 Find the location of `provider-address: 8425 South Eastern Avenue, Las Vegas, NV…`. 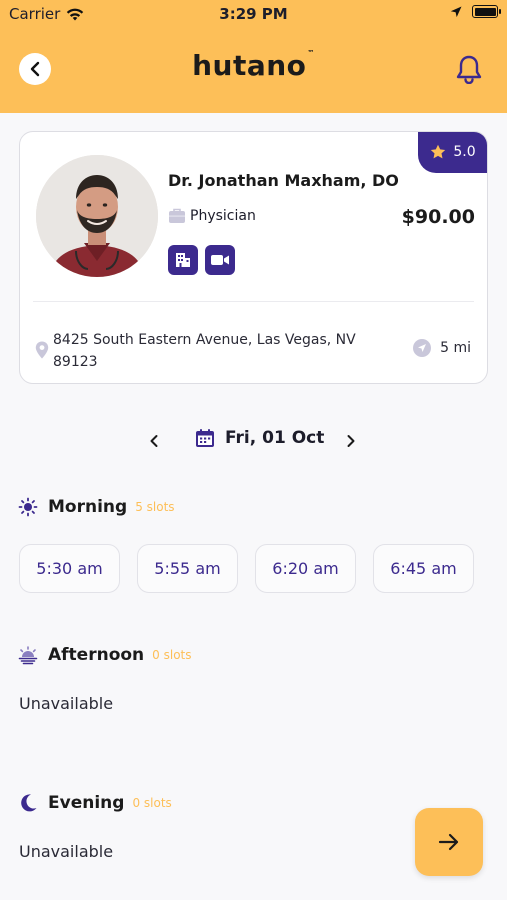

provider-address: 8425 South Eastern Avenue, Las Vegas, NV… is located at coordinates (204, 351).